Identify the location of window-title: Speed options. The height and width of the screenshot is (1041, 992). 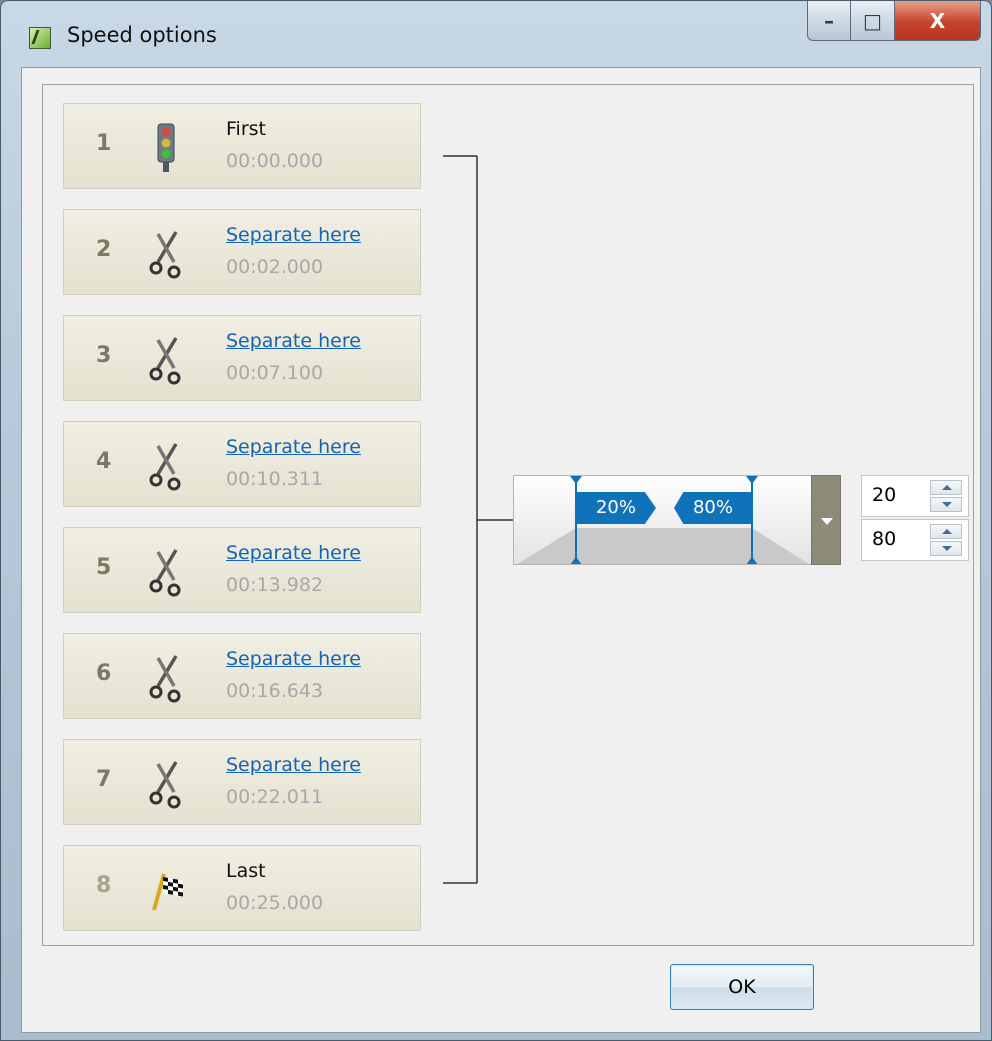
(142, 35).